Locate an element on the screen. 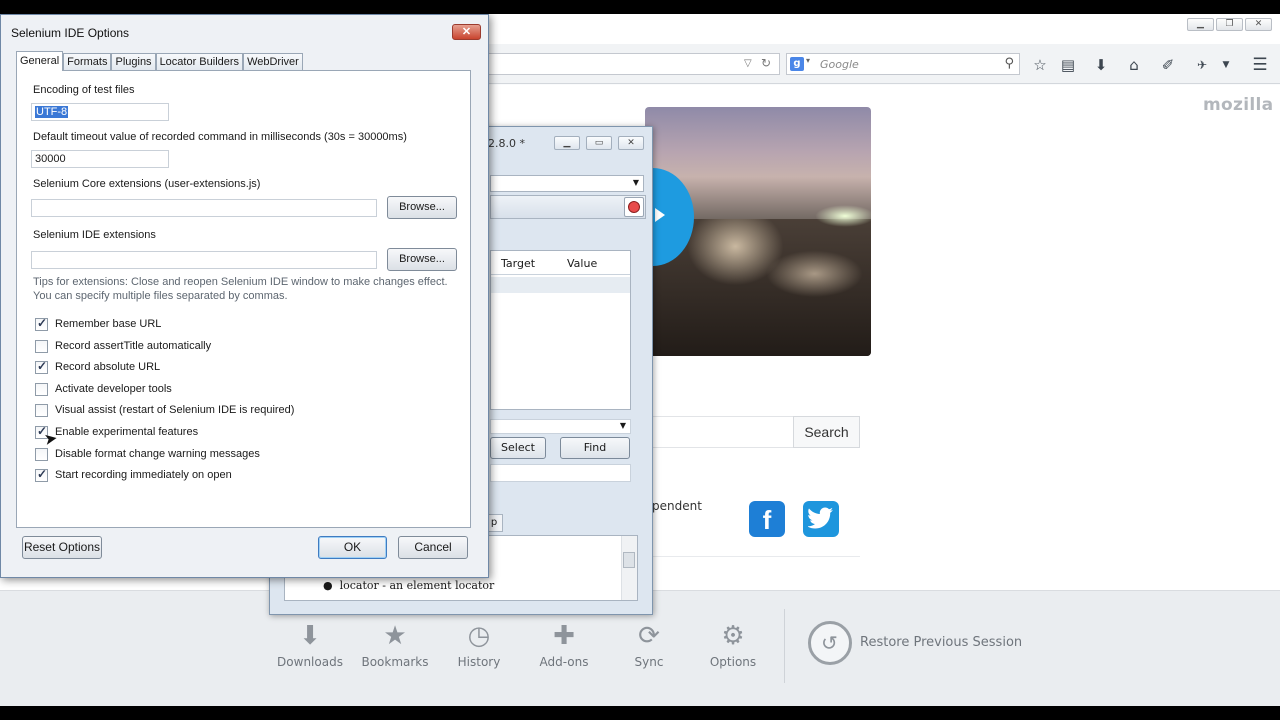 This screenshot has width=1280, height=720. tab-plugins: Plugins is located at coordinates (133, 62).